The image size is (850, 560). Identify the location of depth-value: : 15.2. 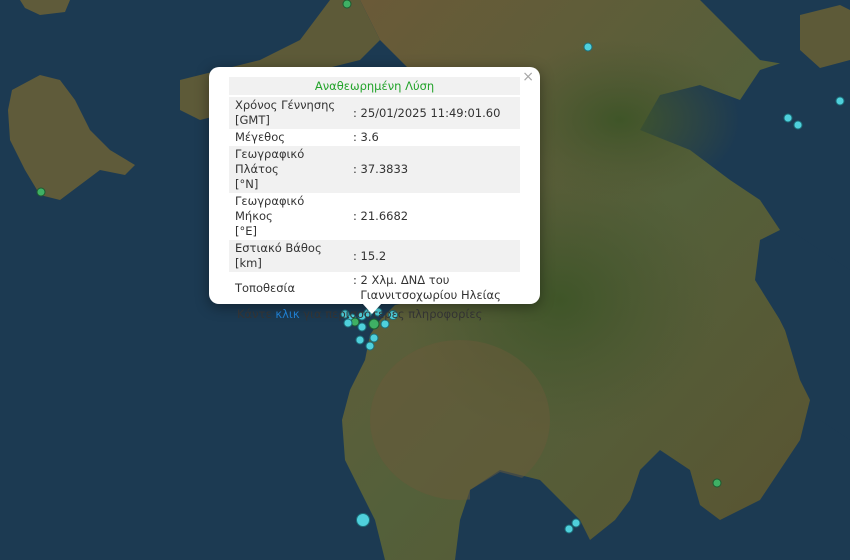
(434, 256).